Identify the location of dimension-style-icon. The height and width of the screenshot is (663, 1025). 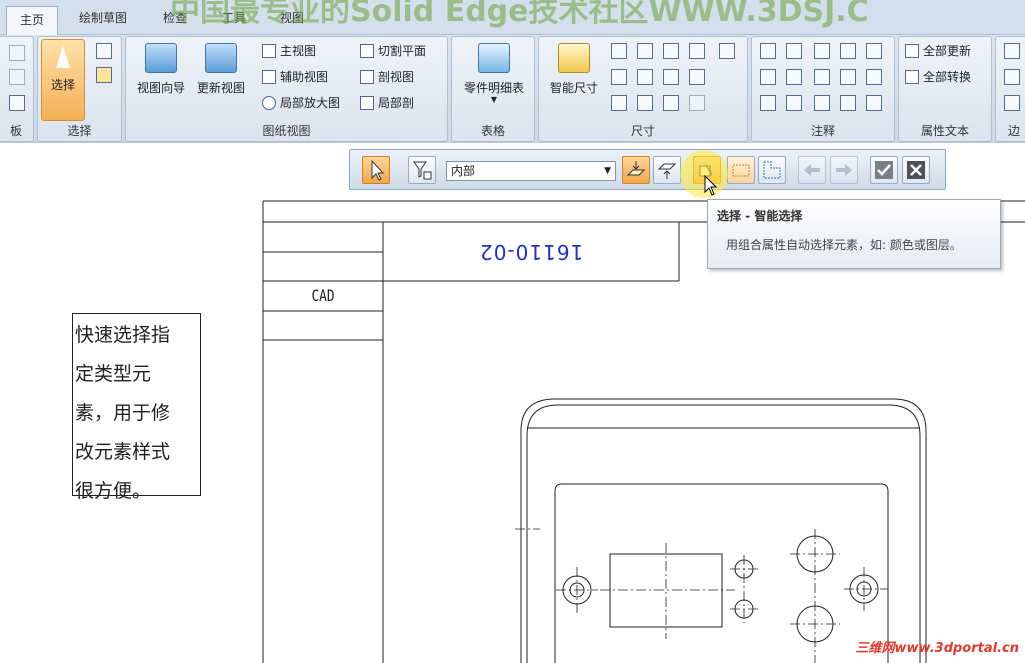
(727, 51).